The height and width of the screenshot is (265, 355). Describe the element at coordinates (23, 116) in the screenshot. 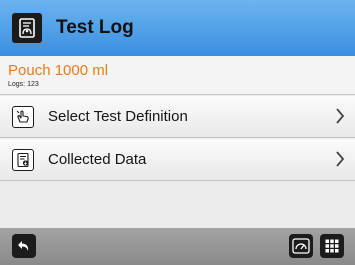

I see `touch-select-icon` at that location.